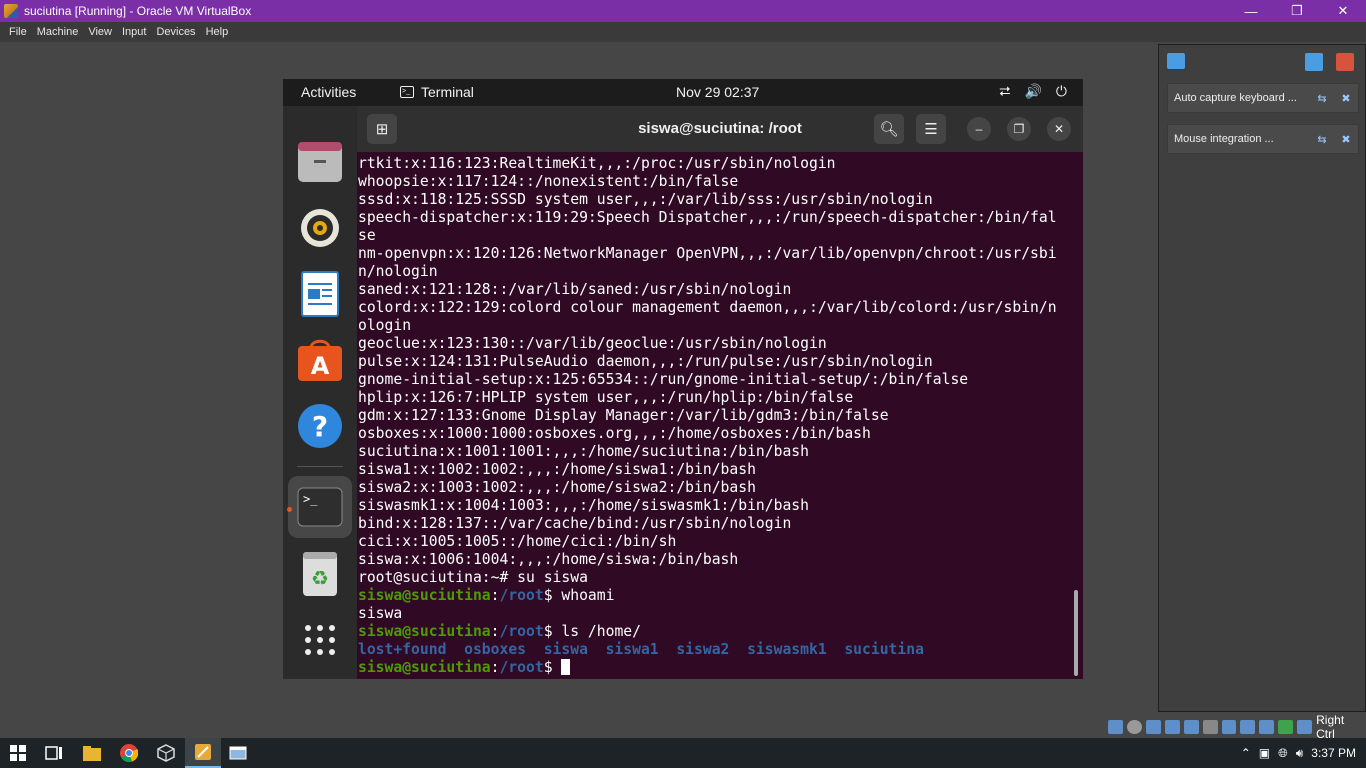 This screenshot has height=768, width=1366. What do you see at coordinates (521, 667) in the screenshot?
I see `prompt-path: /root` at bounding box center [521, 667].